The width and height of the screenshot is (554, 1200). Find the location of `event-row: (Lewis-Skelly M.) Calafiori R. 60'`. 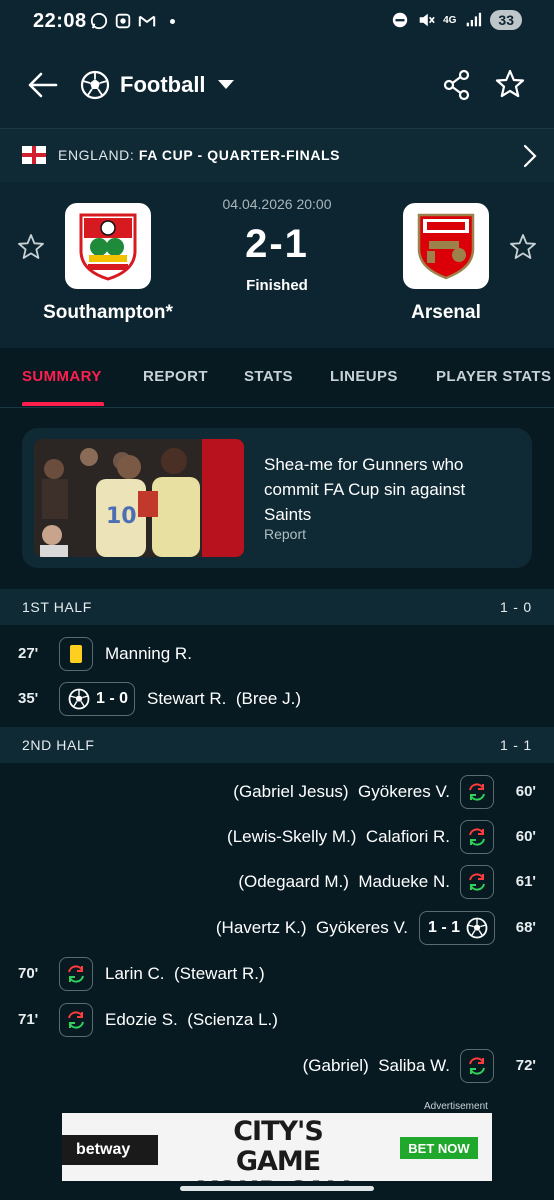

event-row: (Lewis-Skelly M.) Calafiori R. 60' is located at coordinates (277, 837).